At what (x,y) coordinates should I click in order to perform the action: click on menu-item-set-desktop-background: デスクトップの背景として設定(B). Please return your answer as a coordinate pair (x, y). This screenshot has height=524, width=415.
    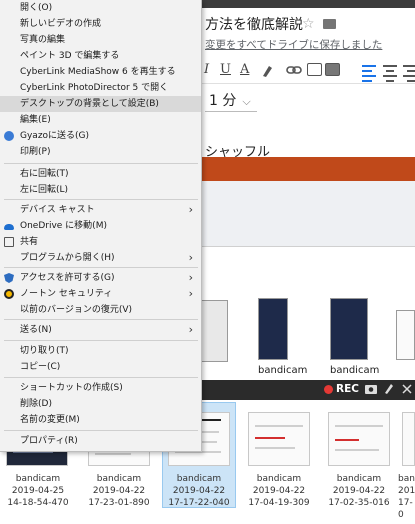
    Looking at the image, I should click on (100, 104).